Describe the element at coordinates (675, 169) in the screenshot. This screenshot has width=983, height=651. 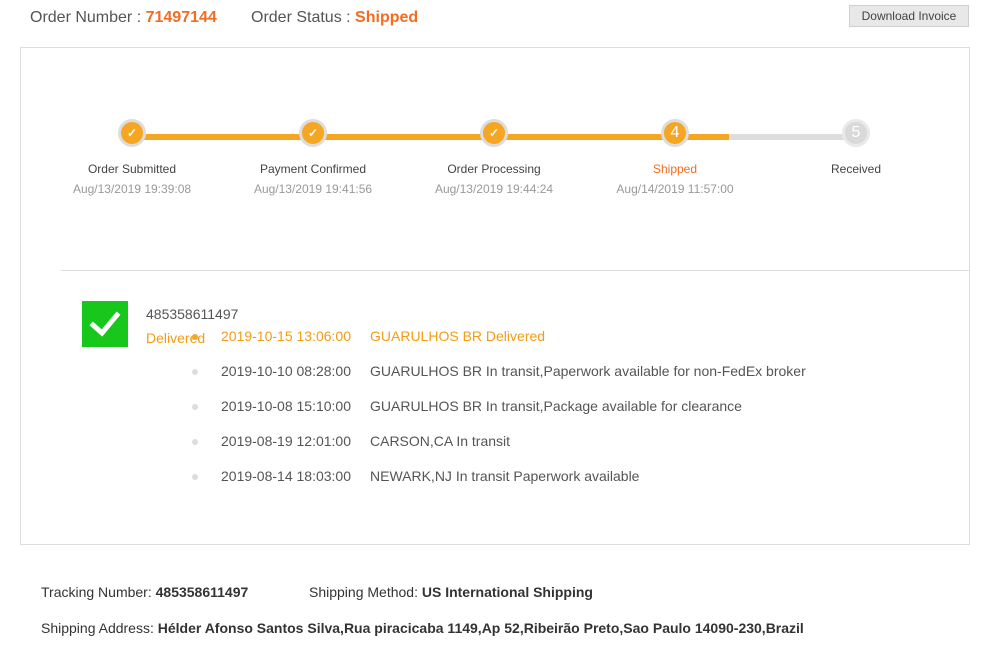
I see `step-label: Shipped` at that location.